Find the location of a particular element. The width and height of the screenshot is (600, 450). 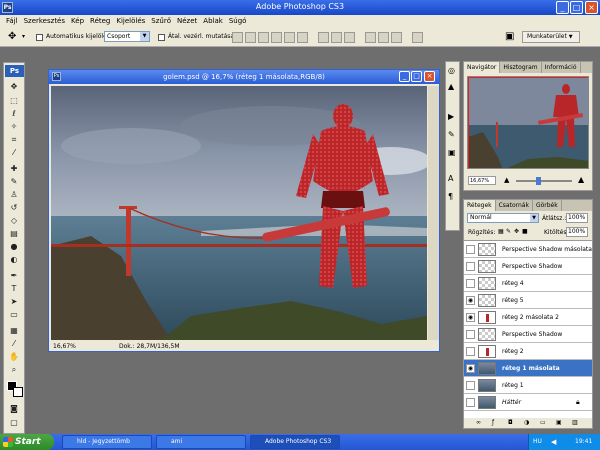

menu-image: Kép is located at coordinates (77, 21).